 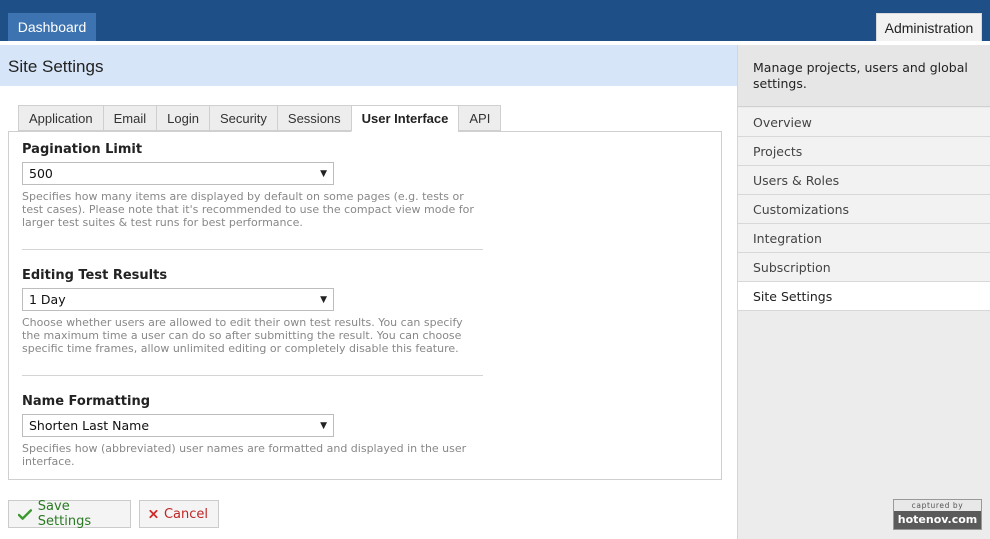 What do you see at coordinates (129, 118) in the screenshot?
I see `tab-email: Email` at bounding box center [129, 118].